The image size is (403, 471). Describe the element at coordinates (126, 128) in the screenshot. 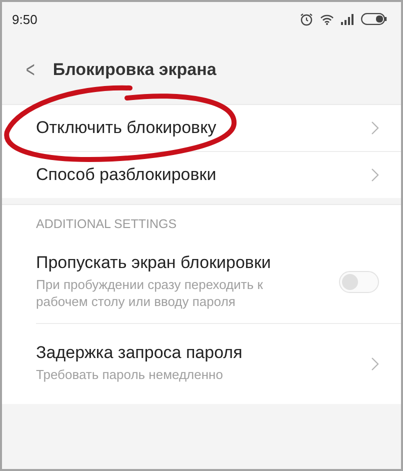

I see `row-title: Отключить блокировку` at that location.